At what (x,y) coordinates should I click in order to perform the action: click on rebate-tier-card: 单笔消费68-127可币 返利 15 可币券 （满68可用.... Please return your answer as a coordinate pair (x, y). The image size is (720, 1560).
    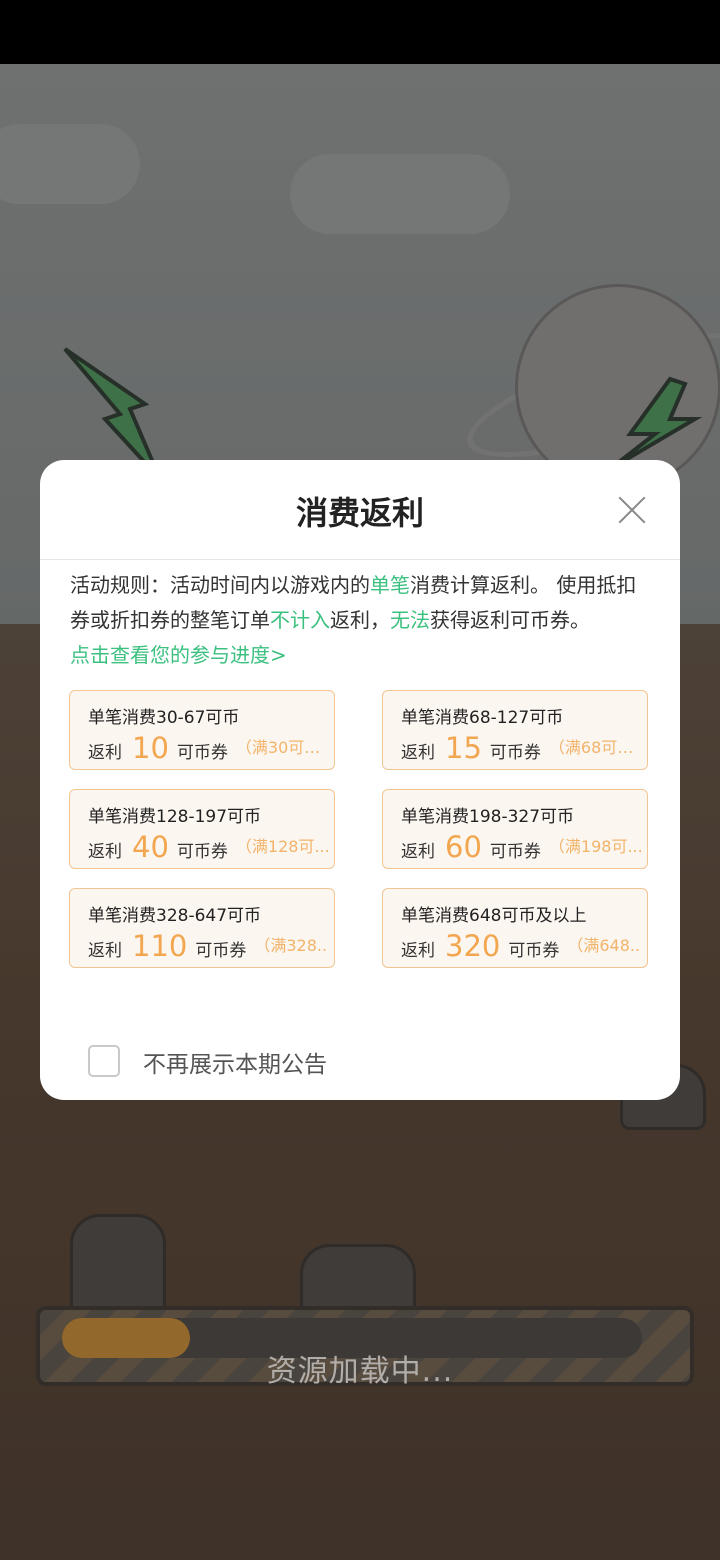
    Looking at the image, I should click on (515, 730).